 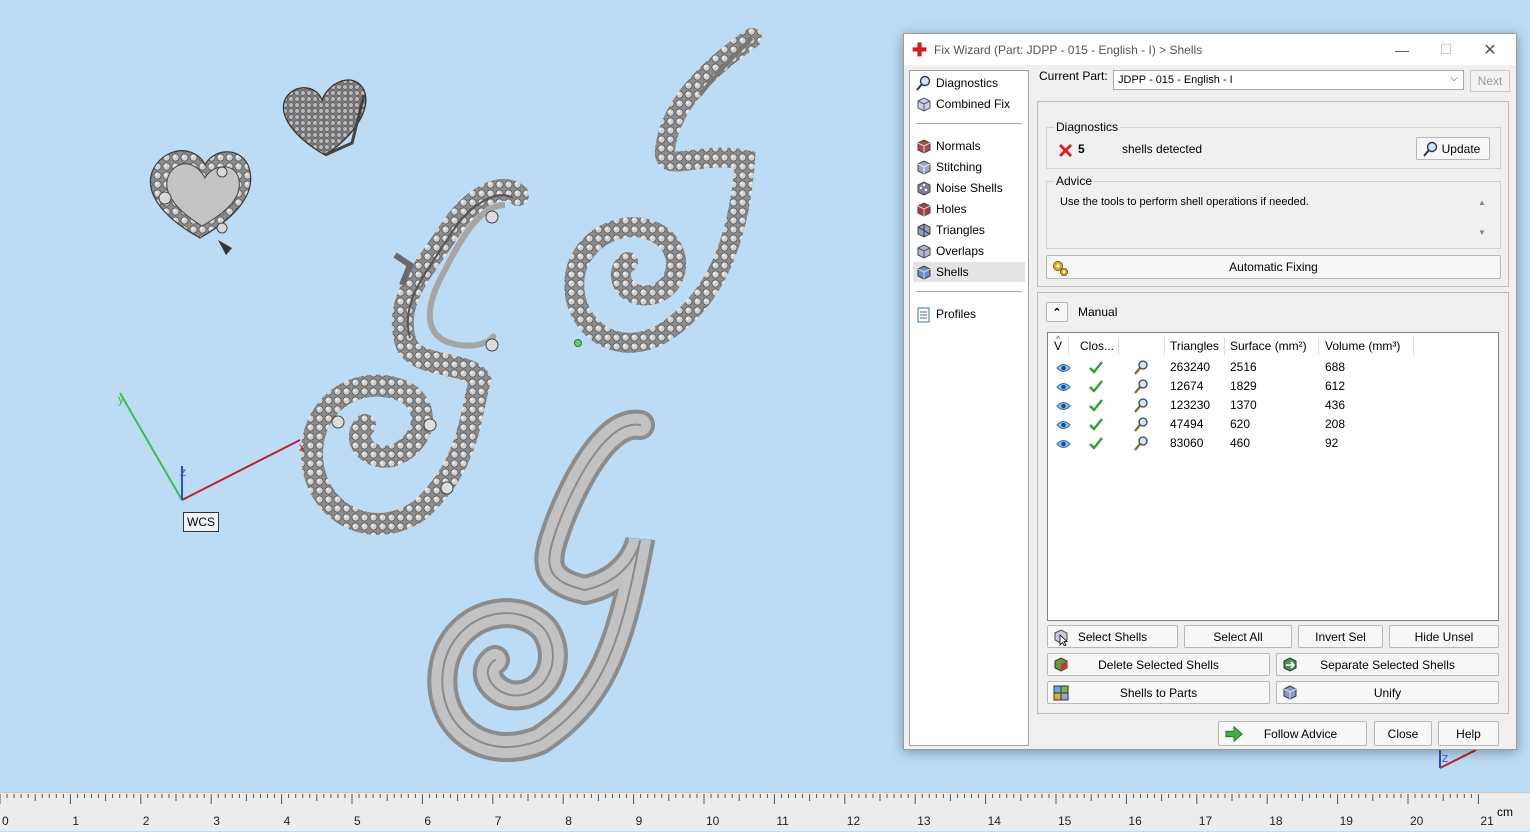 I want to click on current-part-select: JDPP - 015 - English - I ⌵, so click(x=1288, y=80).